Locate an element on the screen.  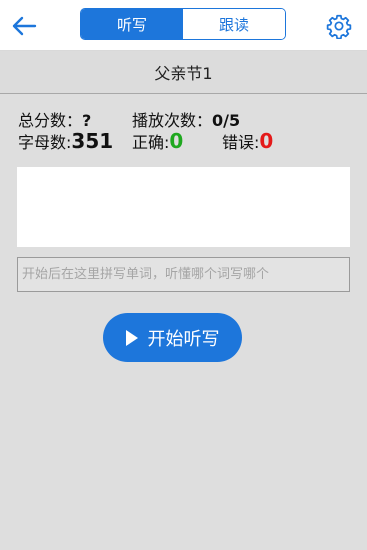
play-icon is located at coordinates (131, 337).